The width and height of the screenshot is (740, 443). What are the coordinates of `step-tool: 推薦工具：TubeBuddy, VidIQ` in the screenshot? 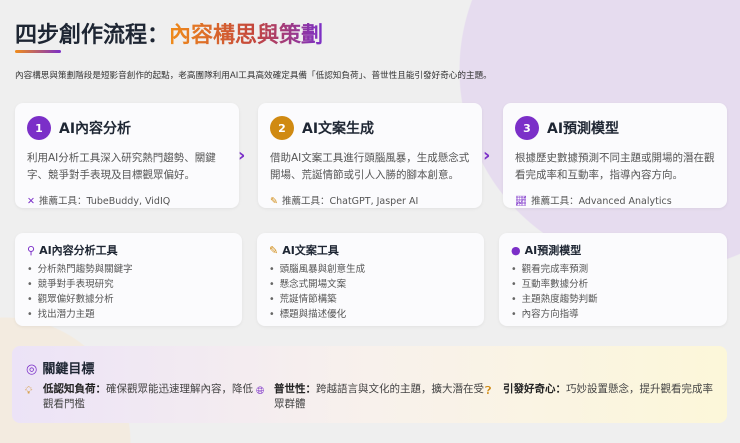 It's located at (104, 201).